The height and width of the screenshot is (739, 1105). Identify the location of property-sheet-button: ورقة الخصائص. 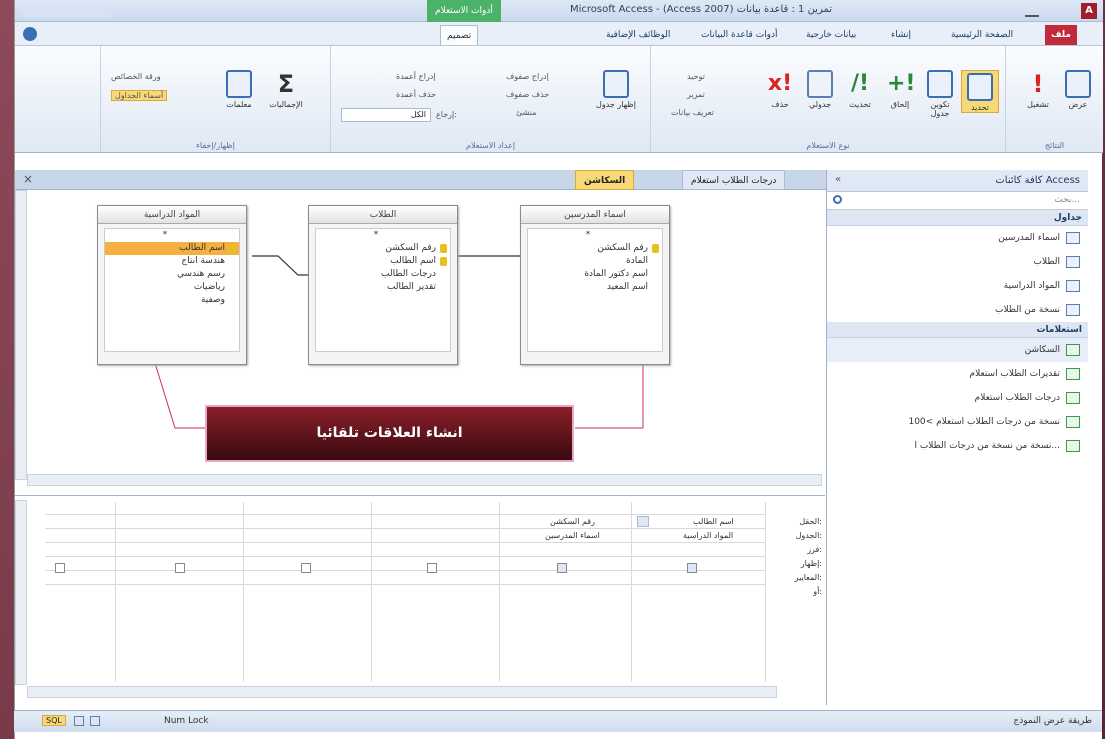
(136, 76).